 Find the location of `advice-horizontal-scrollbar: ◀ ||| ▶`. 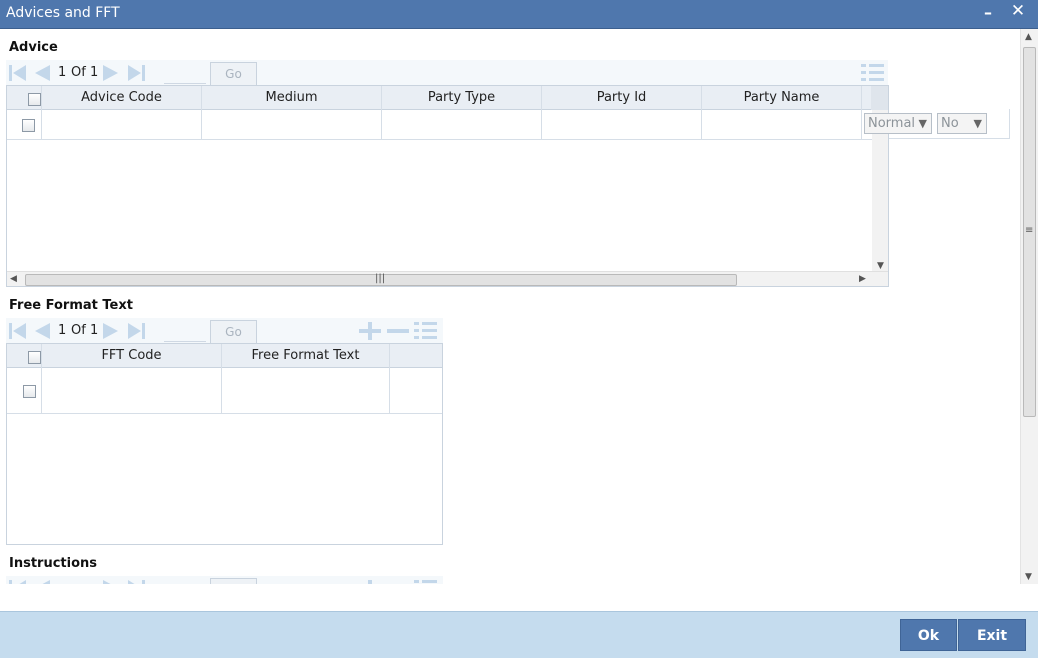

advice-horizontal-scrollbar: ◀ ||| ▶ is located at coordinates (447, 278).